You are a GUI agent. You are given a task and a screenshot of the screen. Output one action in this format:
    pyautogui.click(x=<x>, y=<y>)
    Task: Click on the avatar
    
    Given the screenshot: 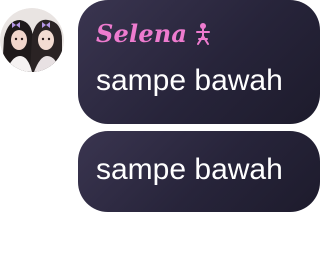 What is the action you would take?
    pyautogui.click(x=32, y=40)
    